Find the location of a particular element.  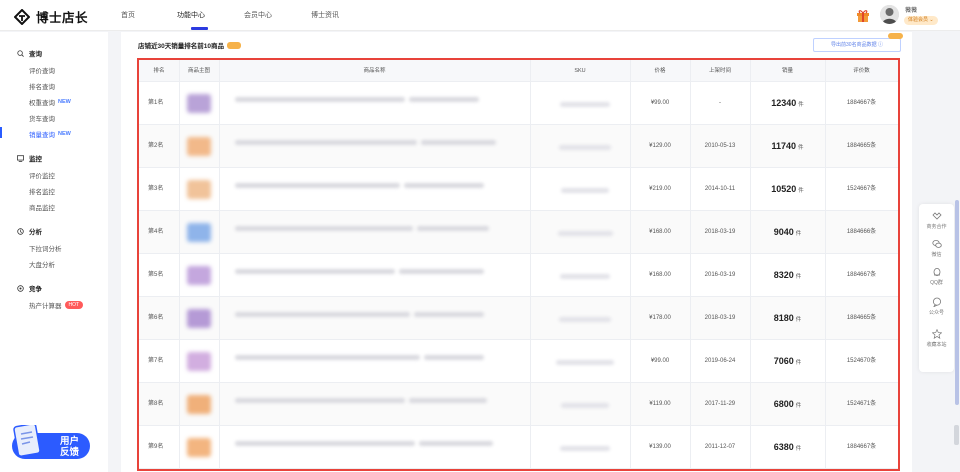

right-float-toolbar: 商务合作 微信 QQ群 公众号 收藏本站 is located at coordinates (936, 288).